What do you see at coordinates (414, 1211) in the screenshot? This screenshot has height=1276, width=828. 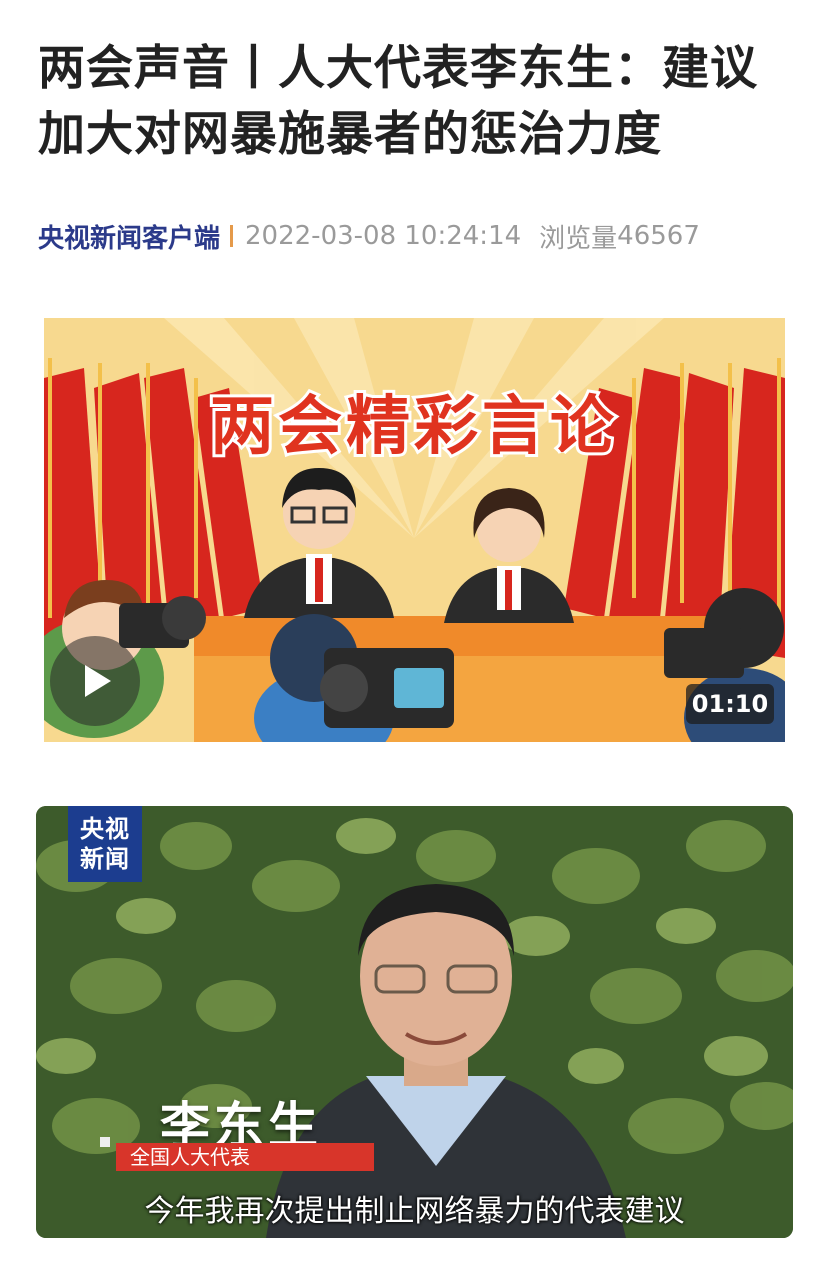 I see `video-subtitle: 今年我再次提出制止网络暴力的代表建议` at bounding box center [414, 1211].